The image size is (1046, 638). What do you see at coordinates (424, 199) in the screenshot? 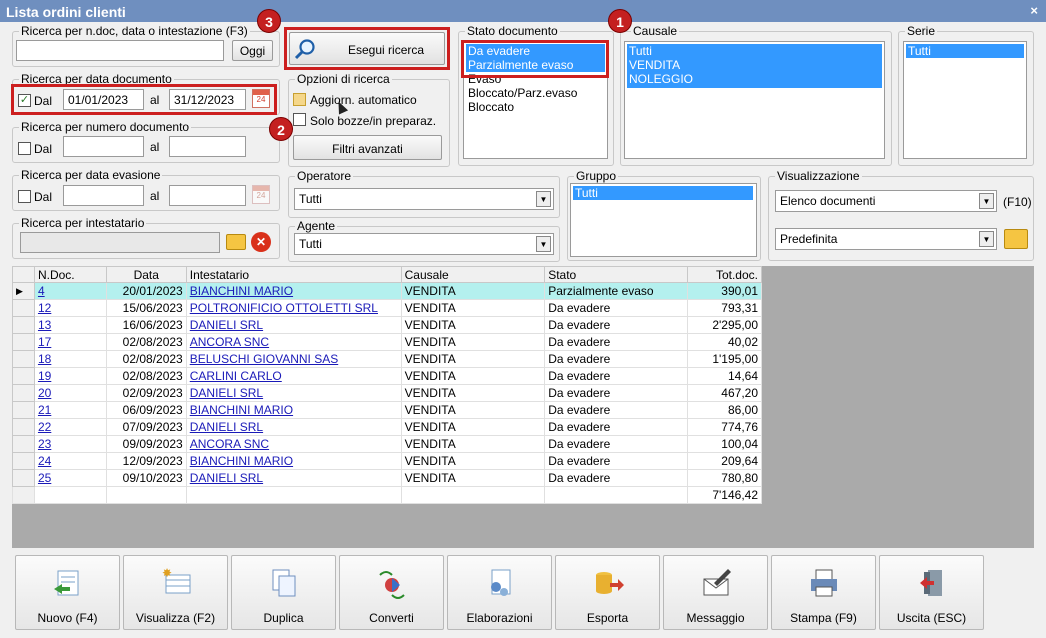
I see `operator-select: Tutti ▼` at bounding box center [424, 199].